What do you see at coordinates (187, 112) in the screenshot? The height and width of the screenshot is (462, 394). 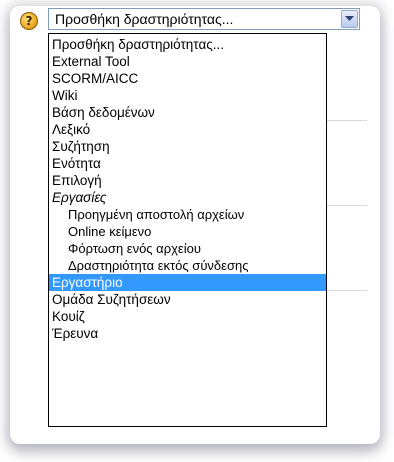 I see `dropdown-option: Βάση δεδομένων` at bounding box center [187, 112].